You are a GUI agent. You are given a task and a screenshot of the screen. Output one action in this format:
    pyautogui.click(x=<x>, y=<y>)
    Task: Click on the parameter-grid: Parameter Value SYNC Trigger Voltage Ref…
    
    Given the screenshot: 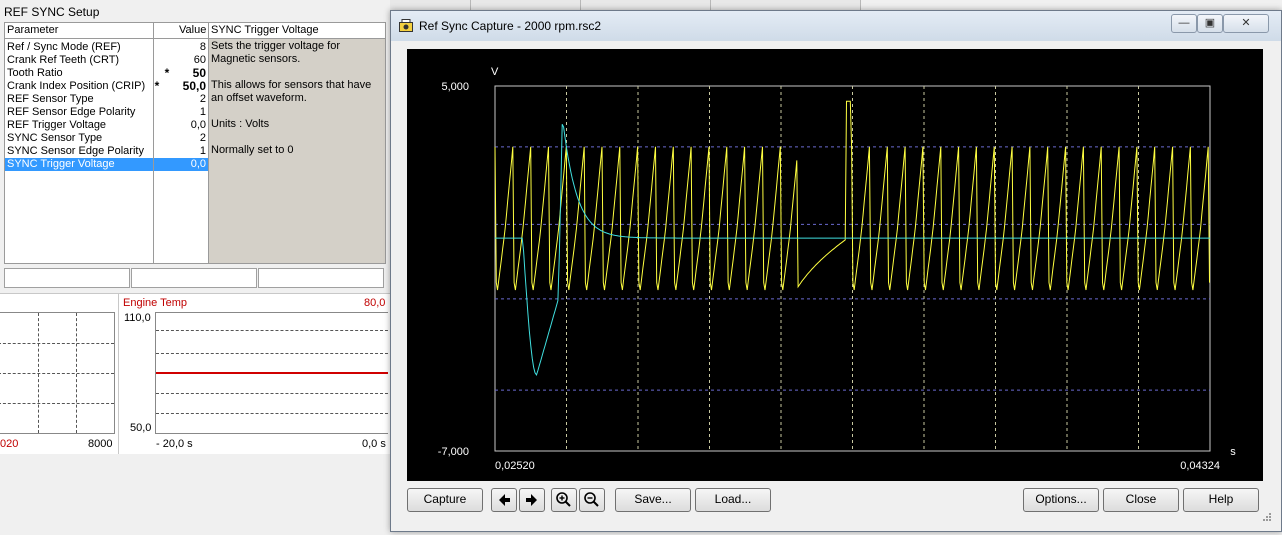 What is the action you would take?
    pyautogui.click(x=195, y=143)
    